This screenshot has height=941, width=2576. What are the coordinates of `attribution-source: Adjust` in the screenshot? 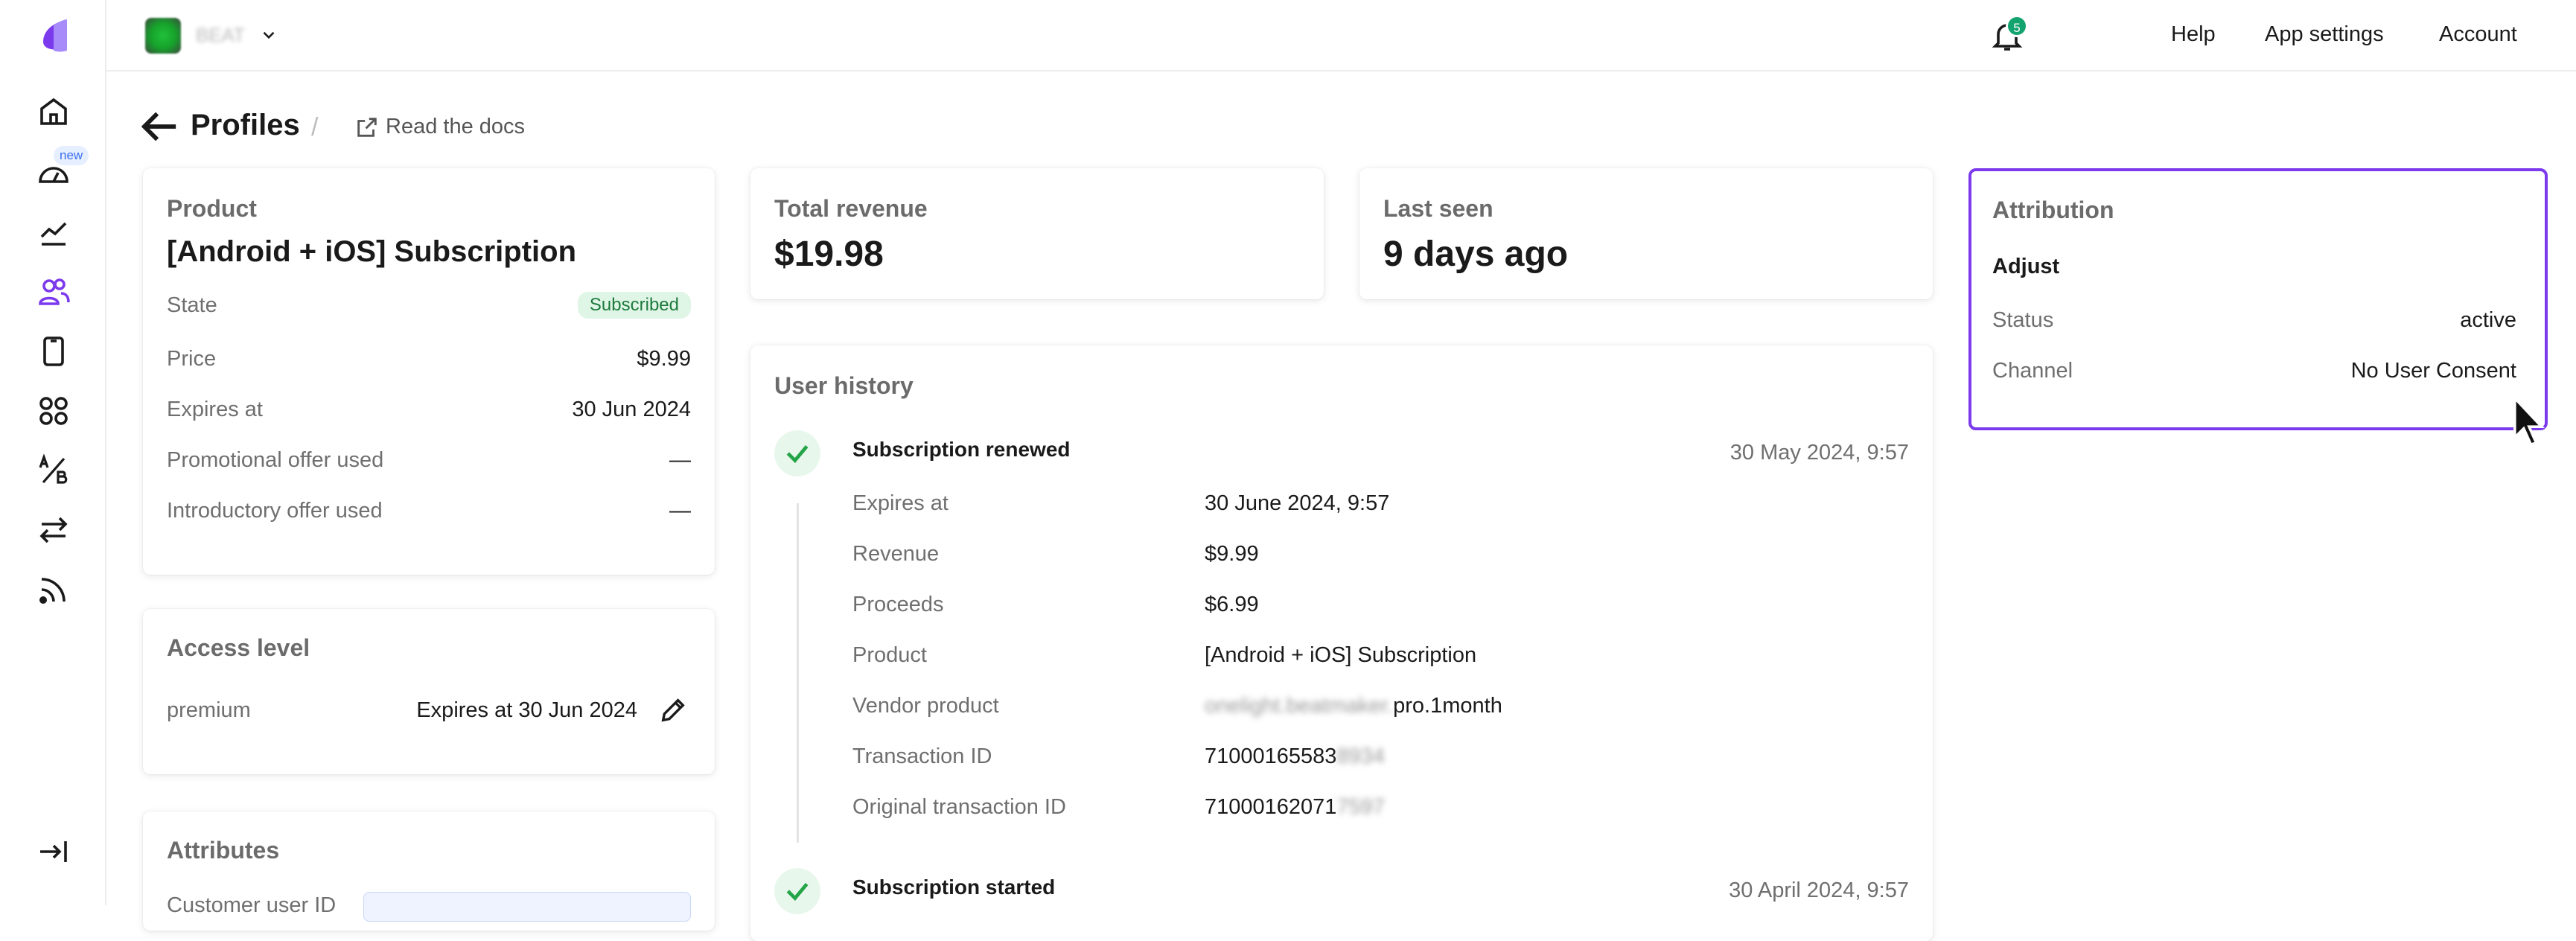 It's located at (2026, 266).